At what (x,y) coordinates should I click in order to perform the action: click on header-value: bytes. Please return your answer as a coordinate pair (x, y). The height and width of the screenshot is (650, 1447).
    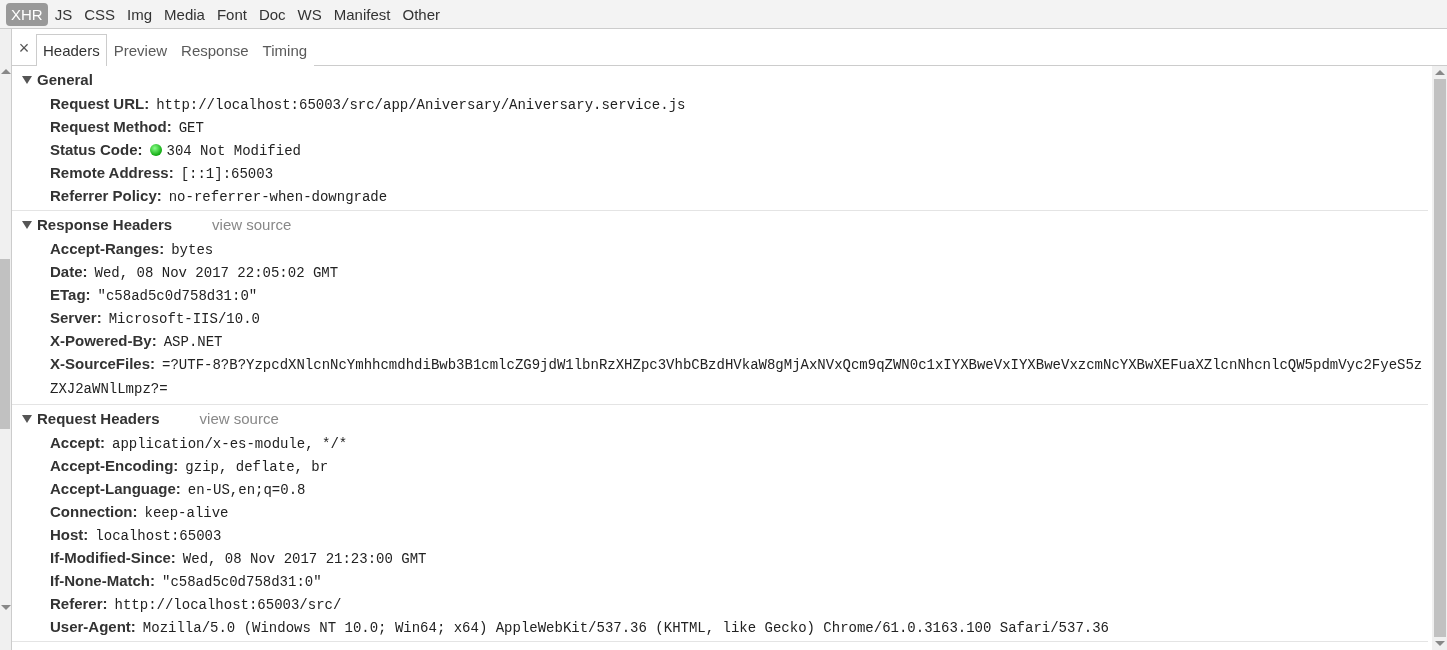
    Looking at the image, I should click on (192, 250).